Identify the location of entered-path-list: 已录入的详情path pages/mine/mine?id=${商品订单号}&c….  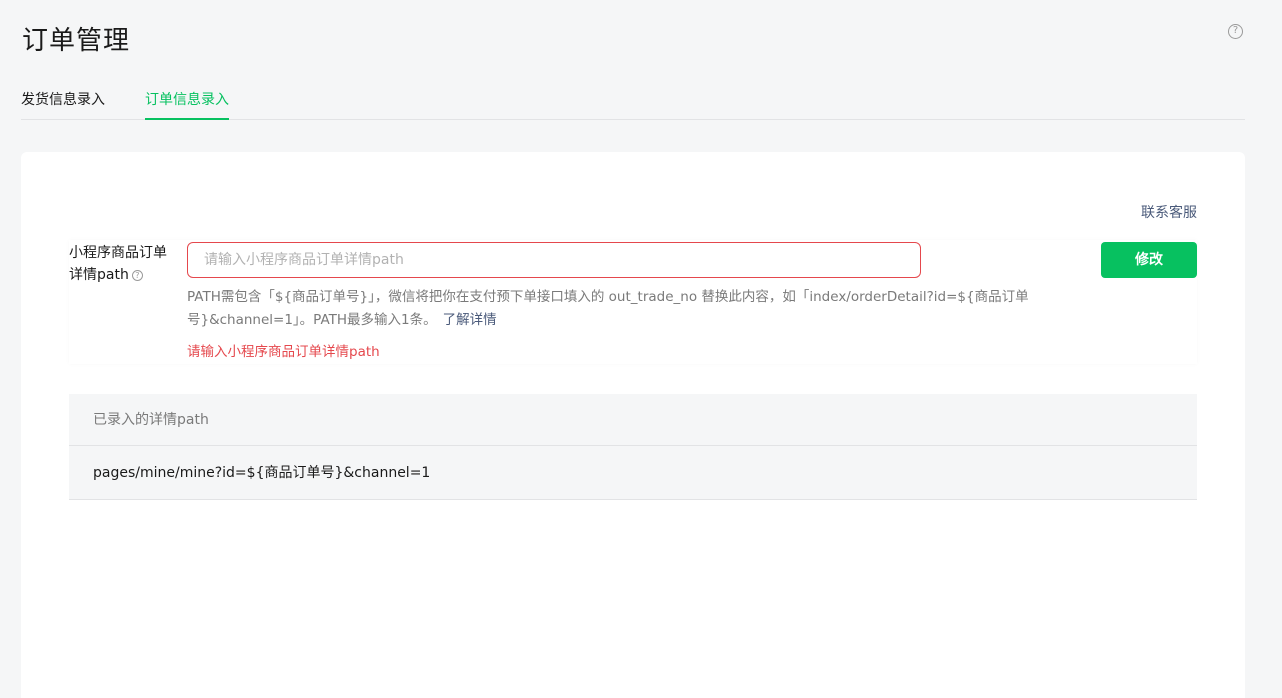
(633, 447).